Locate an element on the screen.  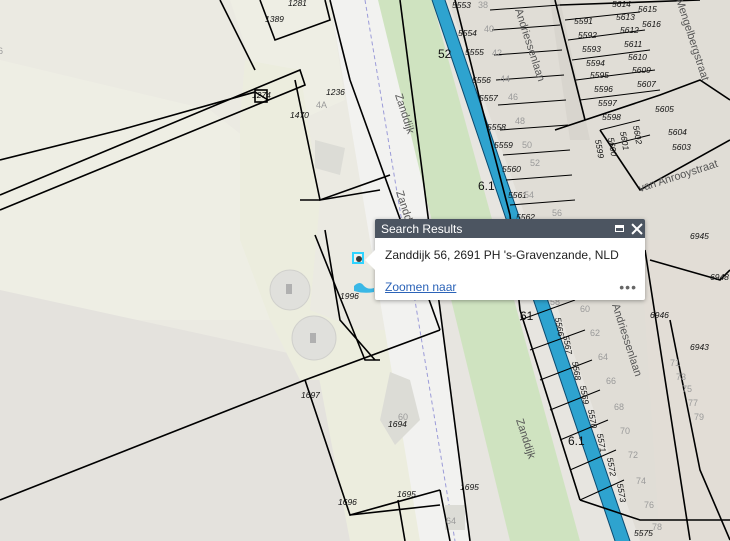
parcel-label: 5594 is located at coordinates (595, 63).